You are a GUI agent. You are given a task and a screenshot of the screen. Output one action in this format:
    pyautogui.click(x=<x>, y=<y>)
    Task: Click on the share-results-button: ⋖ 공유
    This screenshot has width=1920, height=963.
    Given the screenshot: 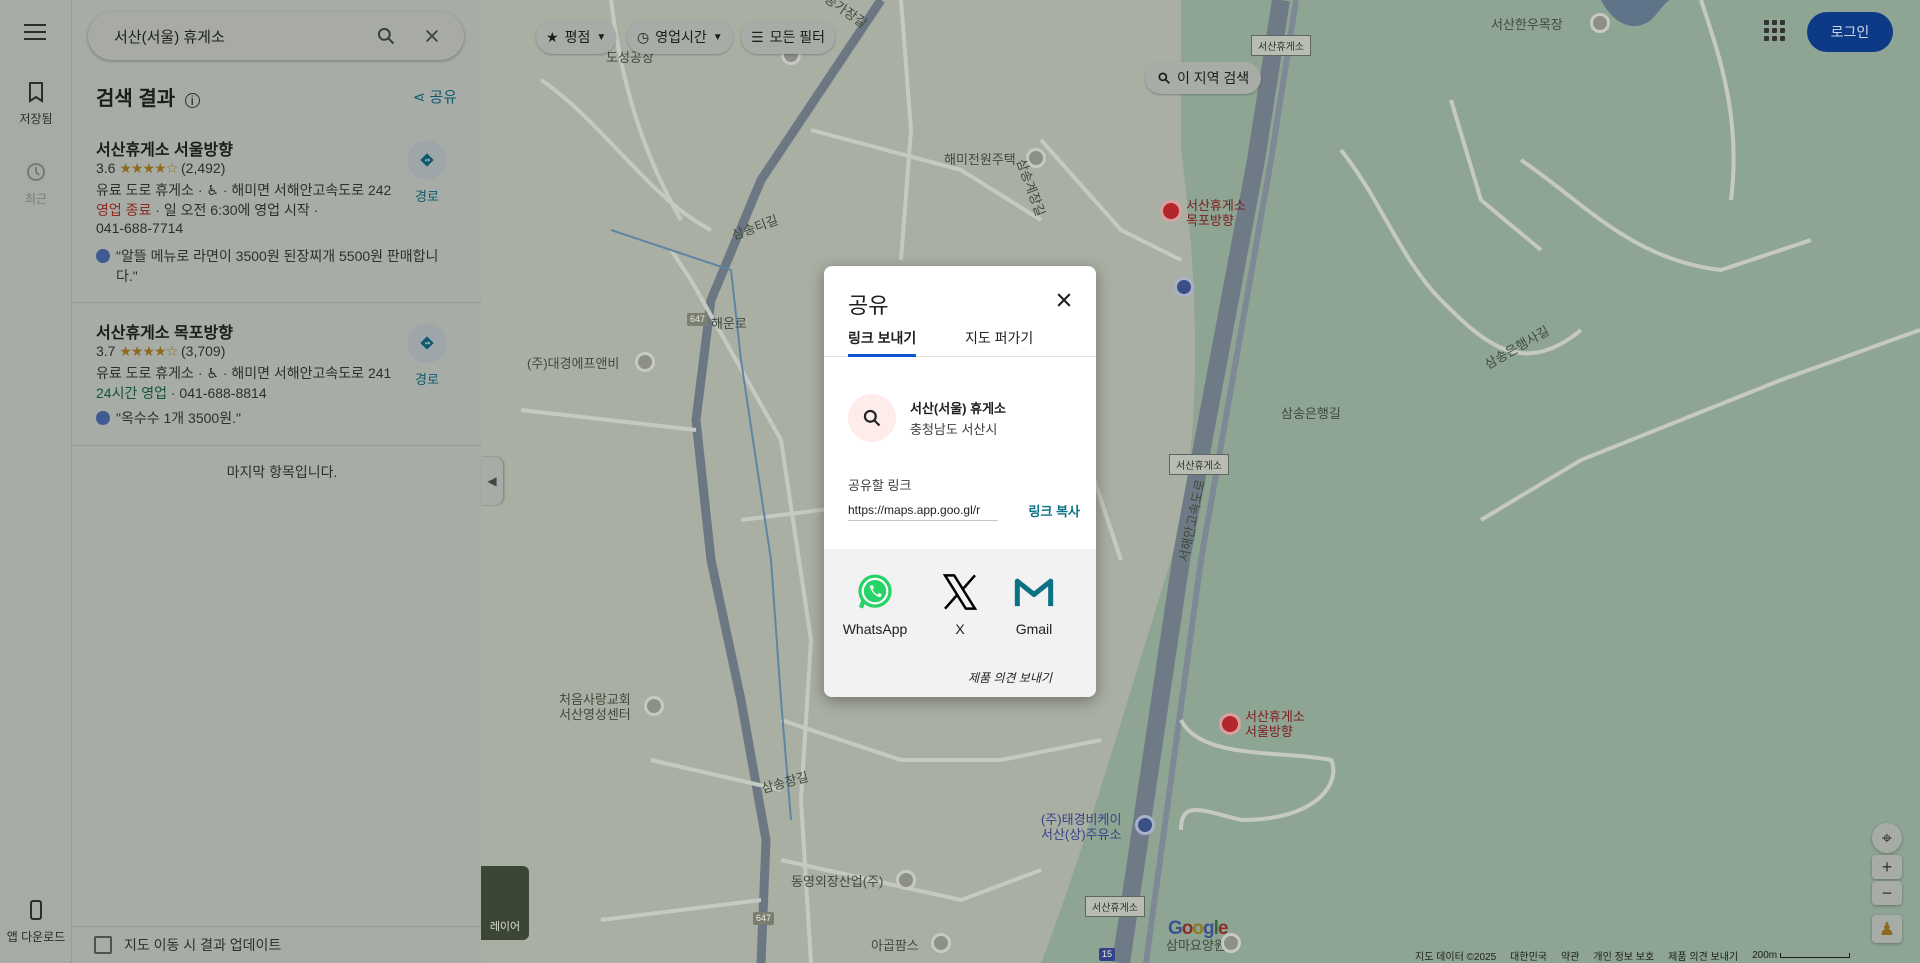 What is the action you would take?
    pyautogui.click(x=435, y=96)
    